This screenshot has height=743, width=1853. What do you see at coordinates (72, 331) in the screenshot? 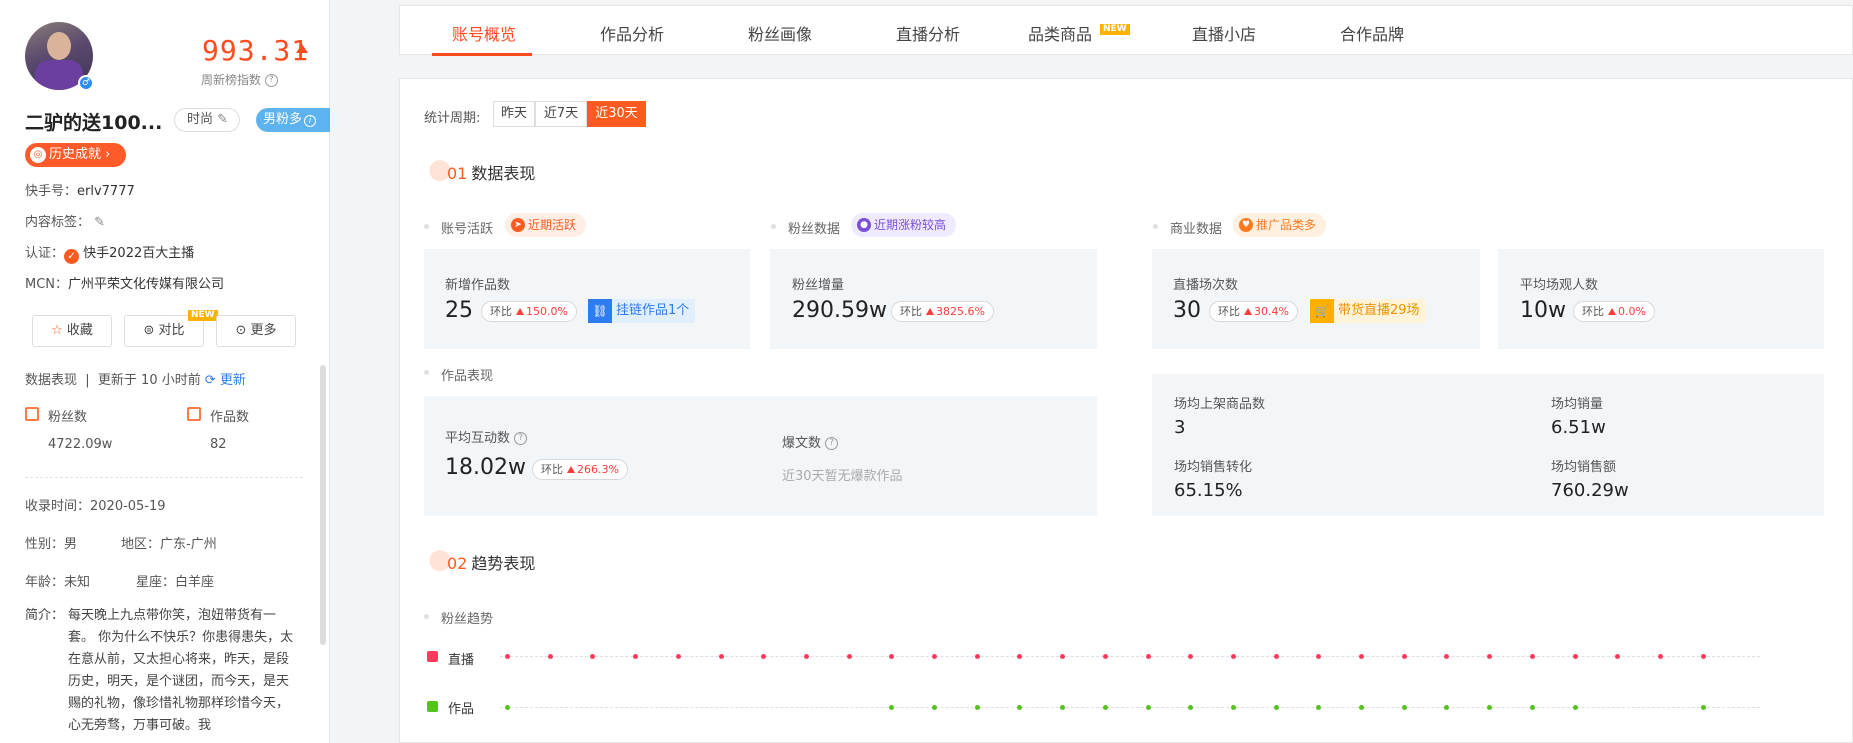
I see `favorite-button: ☆ 收藏` at bounding box center [72, 331].